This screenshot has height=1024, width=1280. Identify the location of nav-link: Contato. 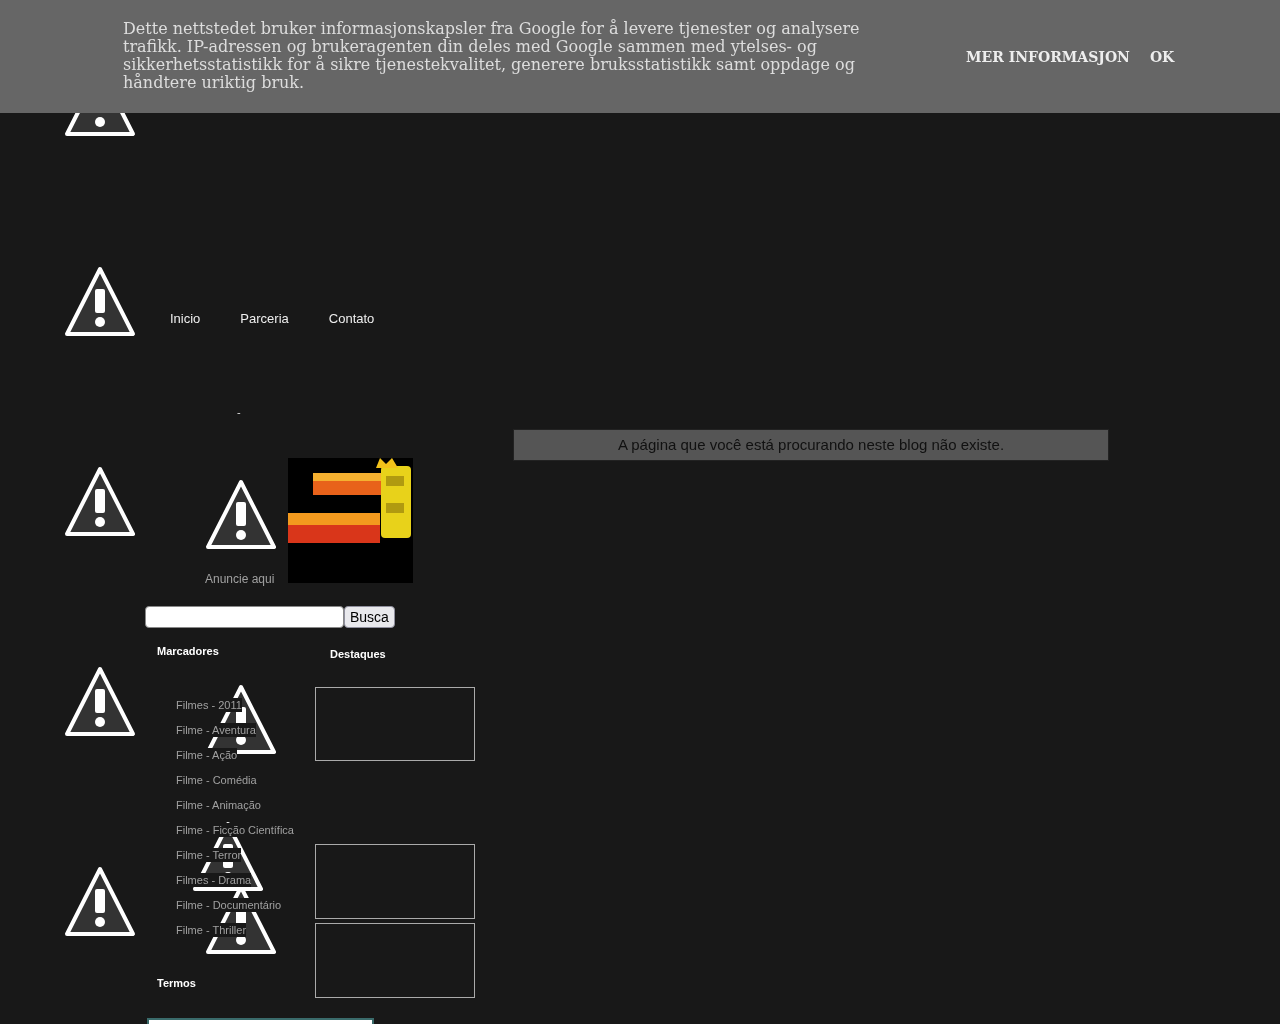
(351, 319).